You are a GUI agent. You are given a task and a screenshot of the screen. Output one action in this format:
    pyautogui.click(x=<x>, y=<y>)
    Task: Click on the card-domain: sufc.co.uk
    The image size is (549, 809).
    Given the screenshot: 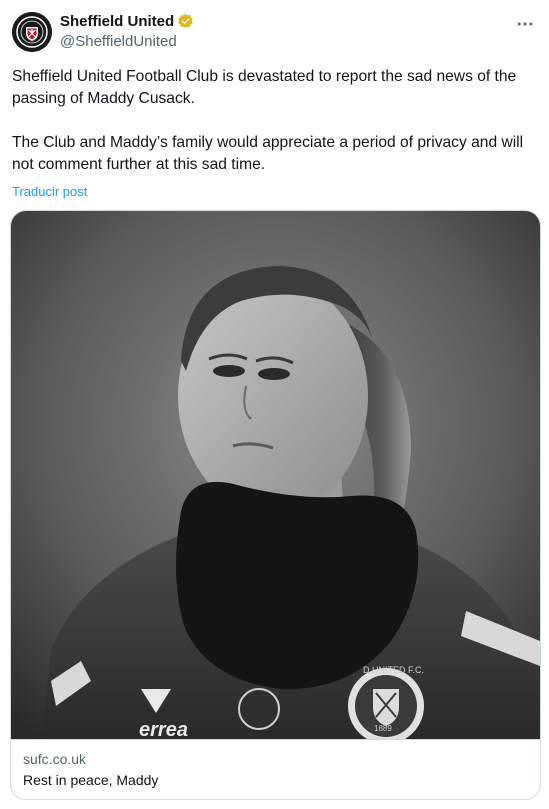 What is the action you would take?
    pyautogui.click(x=275, y=759)
    